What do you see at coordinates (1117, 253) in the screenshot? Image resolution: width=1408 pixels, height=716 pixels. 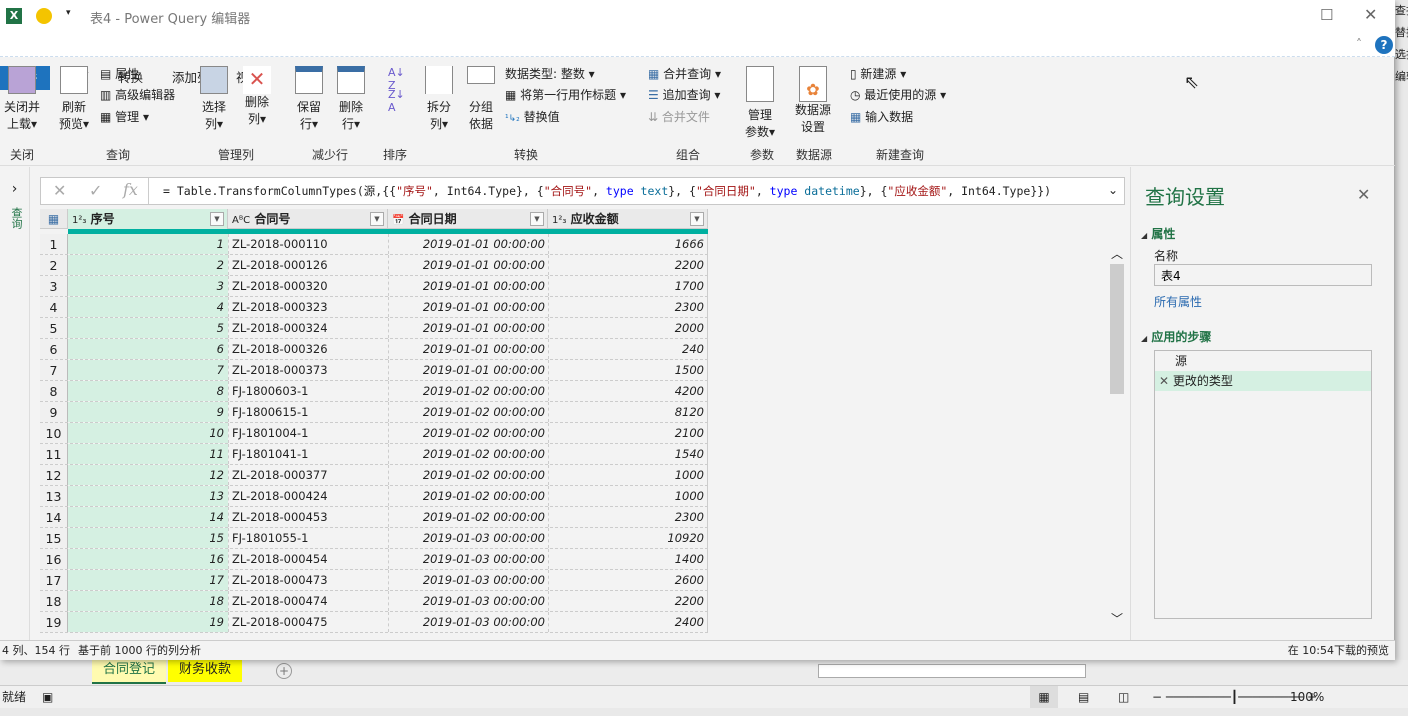 I see `scroll-up-icon: ︿` at bounding box center [1117, 253].